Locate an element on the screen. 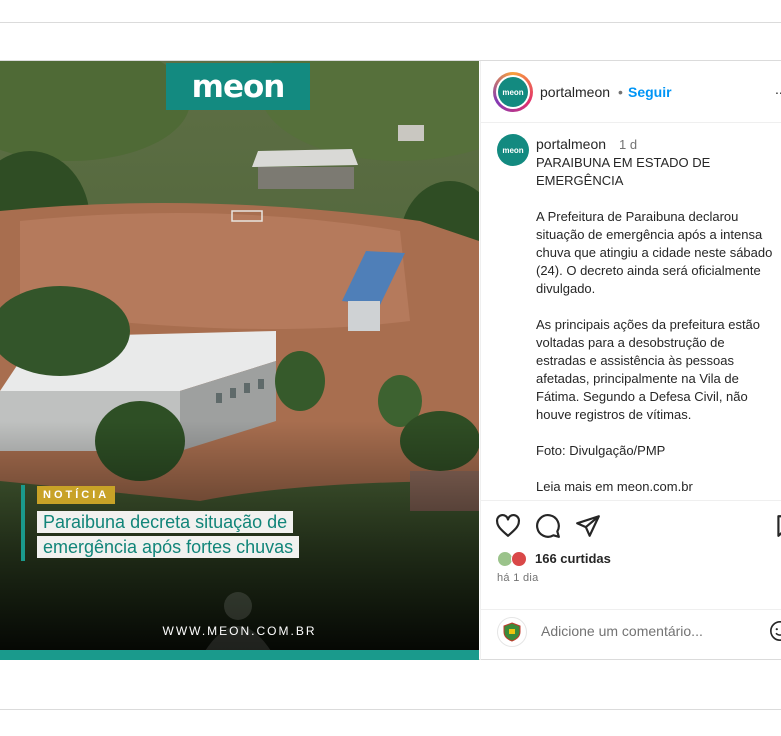 This screenshot has width=781, height=736. liker-avatar is located at coordinates (519, 559).